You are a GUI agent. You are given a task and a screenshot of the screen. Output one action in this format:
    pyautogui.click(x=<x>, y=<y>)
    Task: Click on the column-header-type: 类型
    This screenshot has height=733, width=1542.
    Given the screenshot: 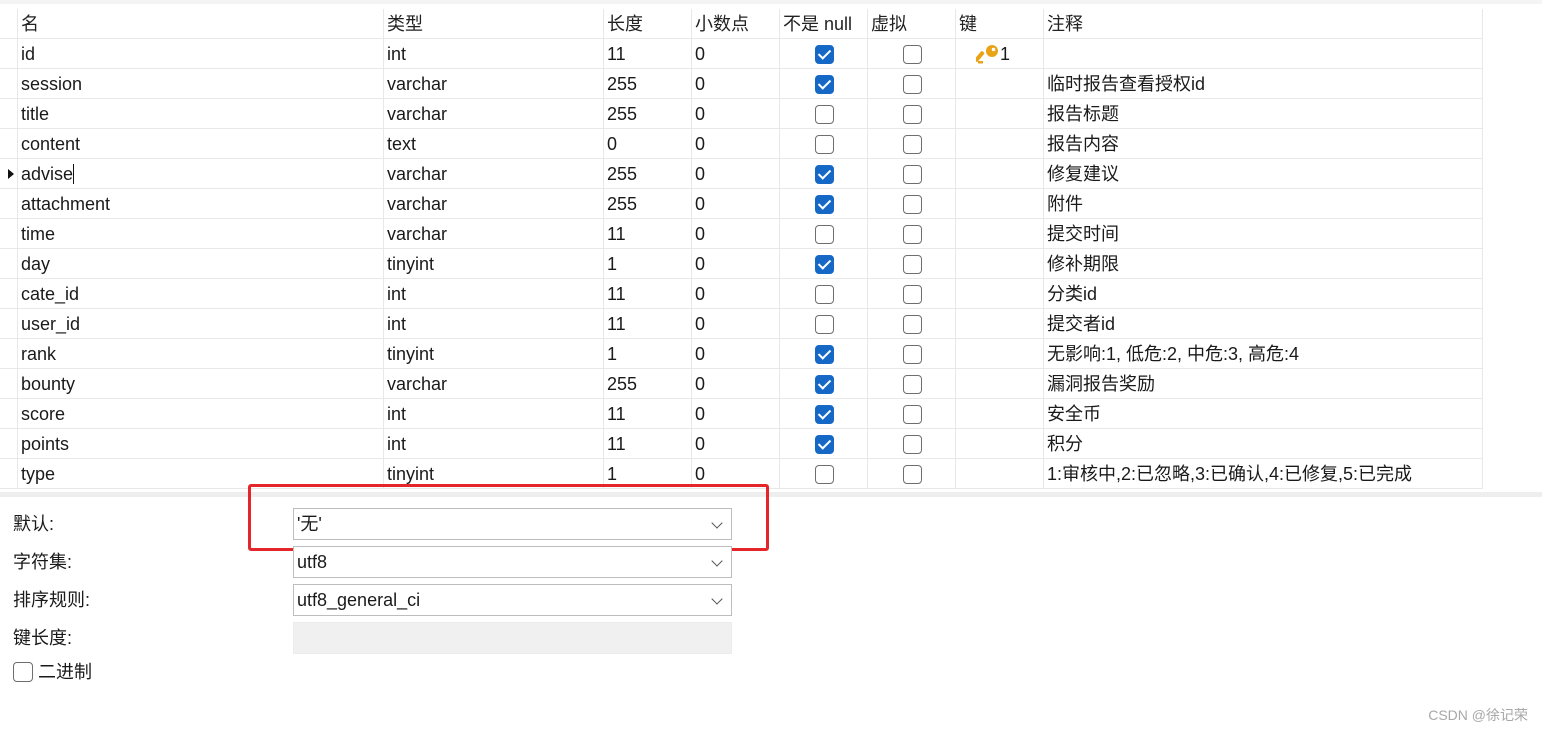 What is the action you would take?
    pyautogui.click(x=493, y=24)
    